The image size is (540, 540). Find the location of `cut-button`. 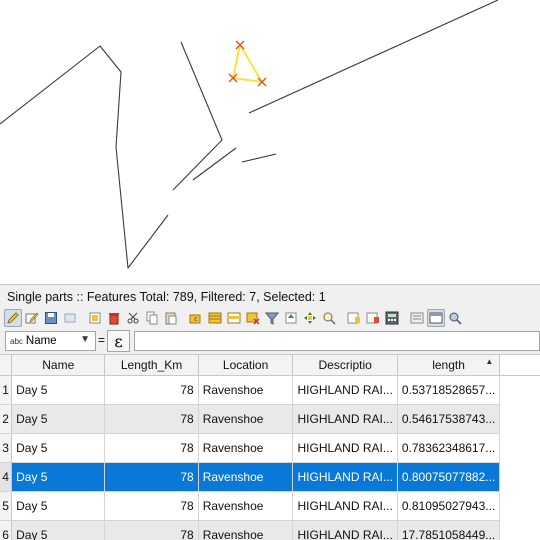

cut-button is located at coordinates (133, 318).